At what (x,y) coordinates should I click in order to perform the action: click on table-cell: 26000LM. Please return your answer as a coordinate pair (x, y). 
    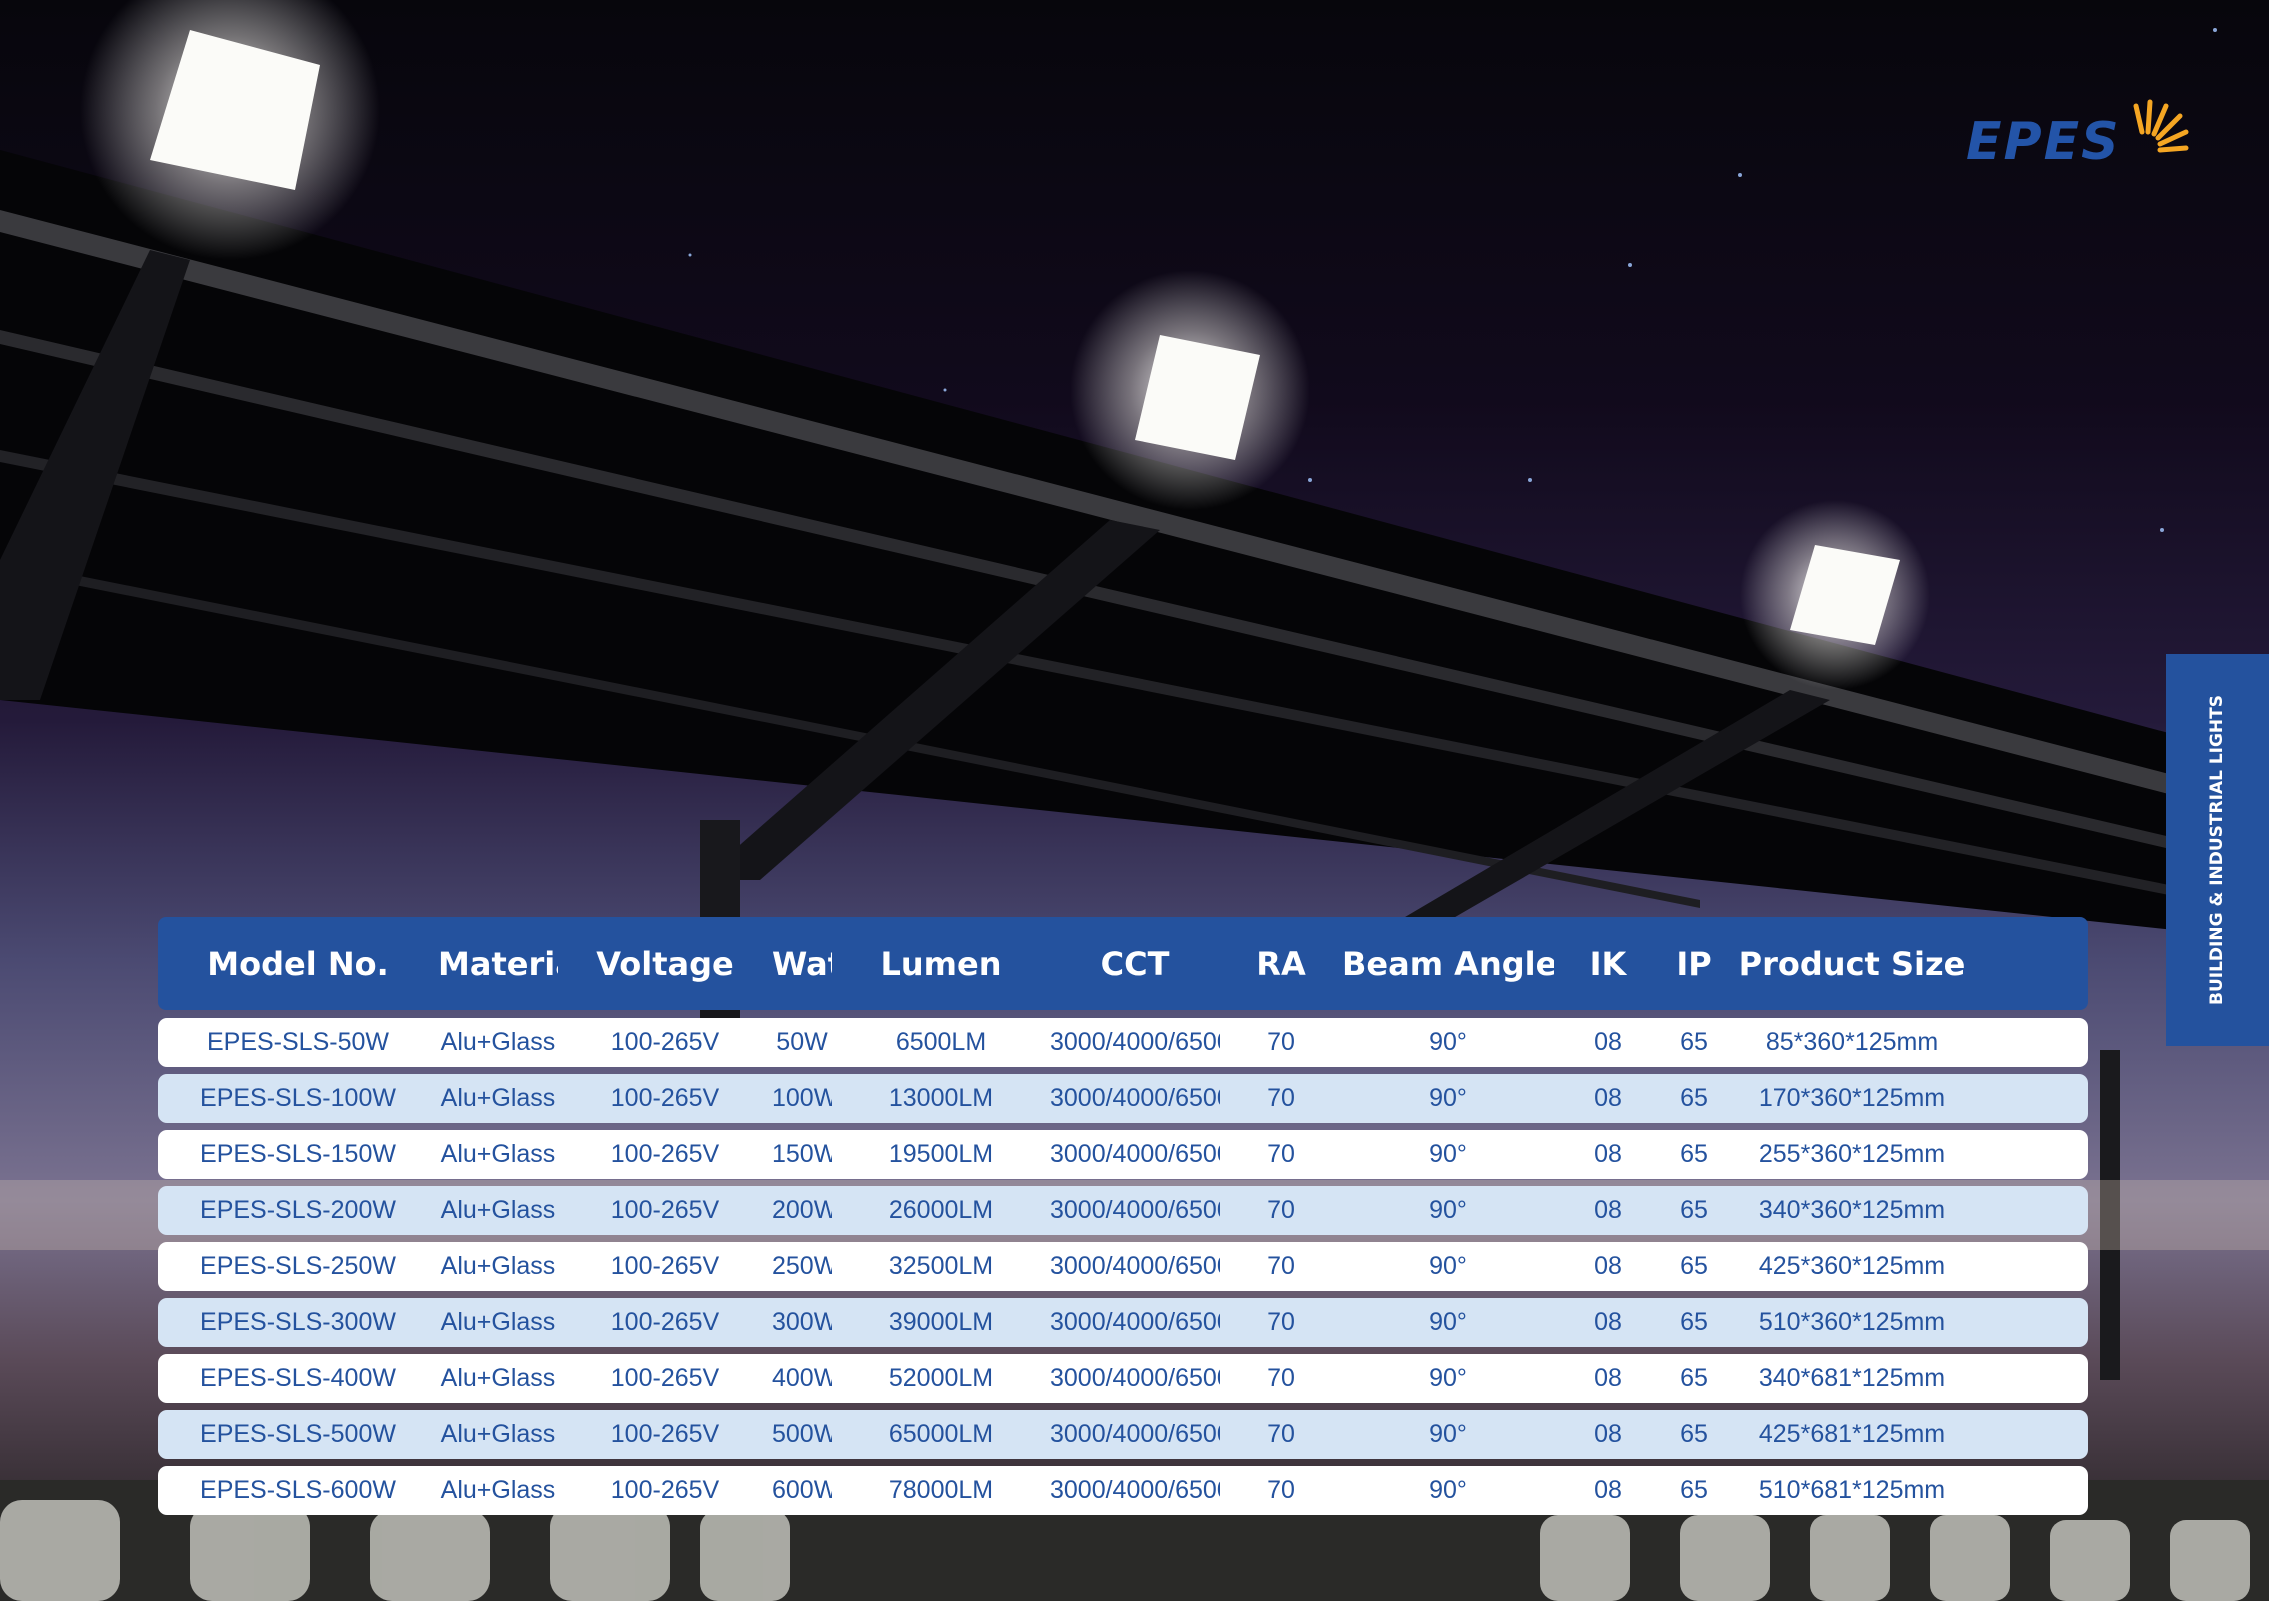
    Looking at the image, I should click on (941, 1210).